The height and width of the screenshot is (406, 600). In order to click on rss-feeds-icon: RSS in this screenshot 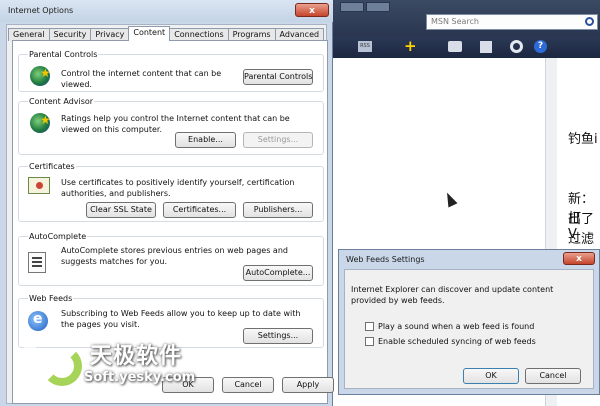, I will do `click(365, 46)`.